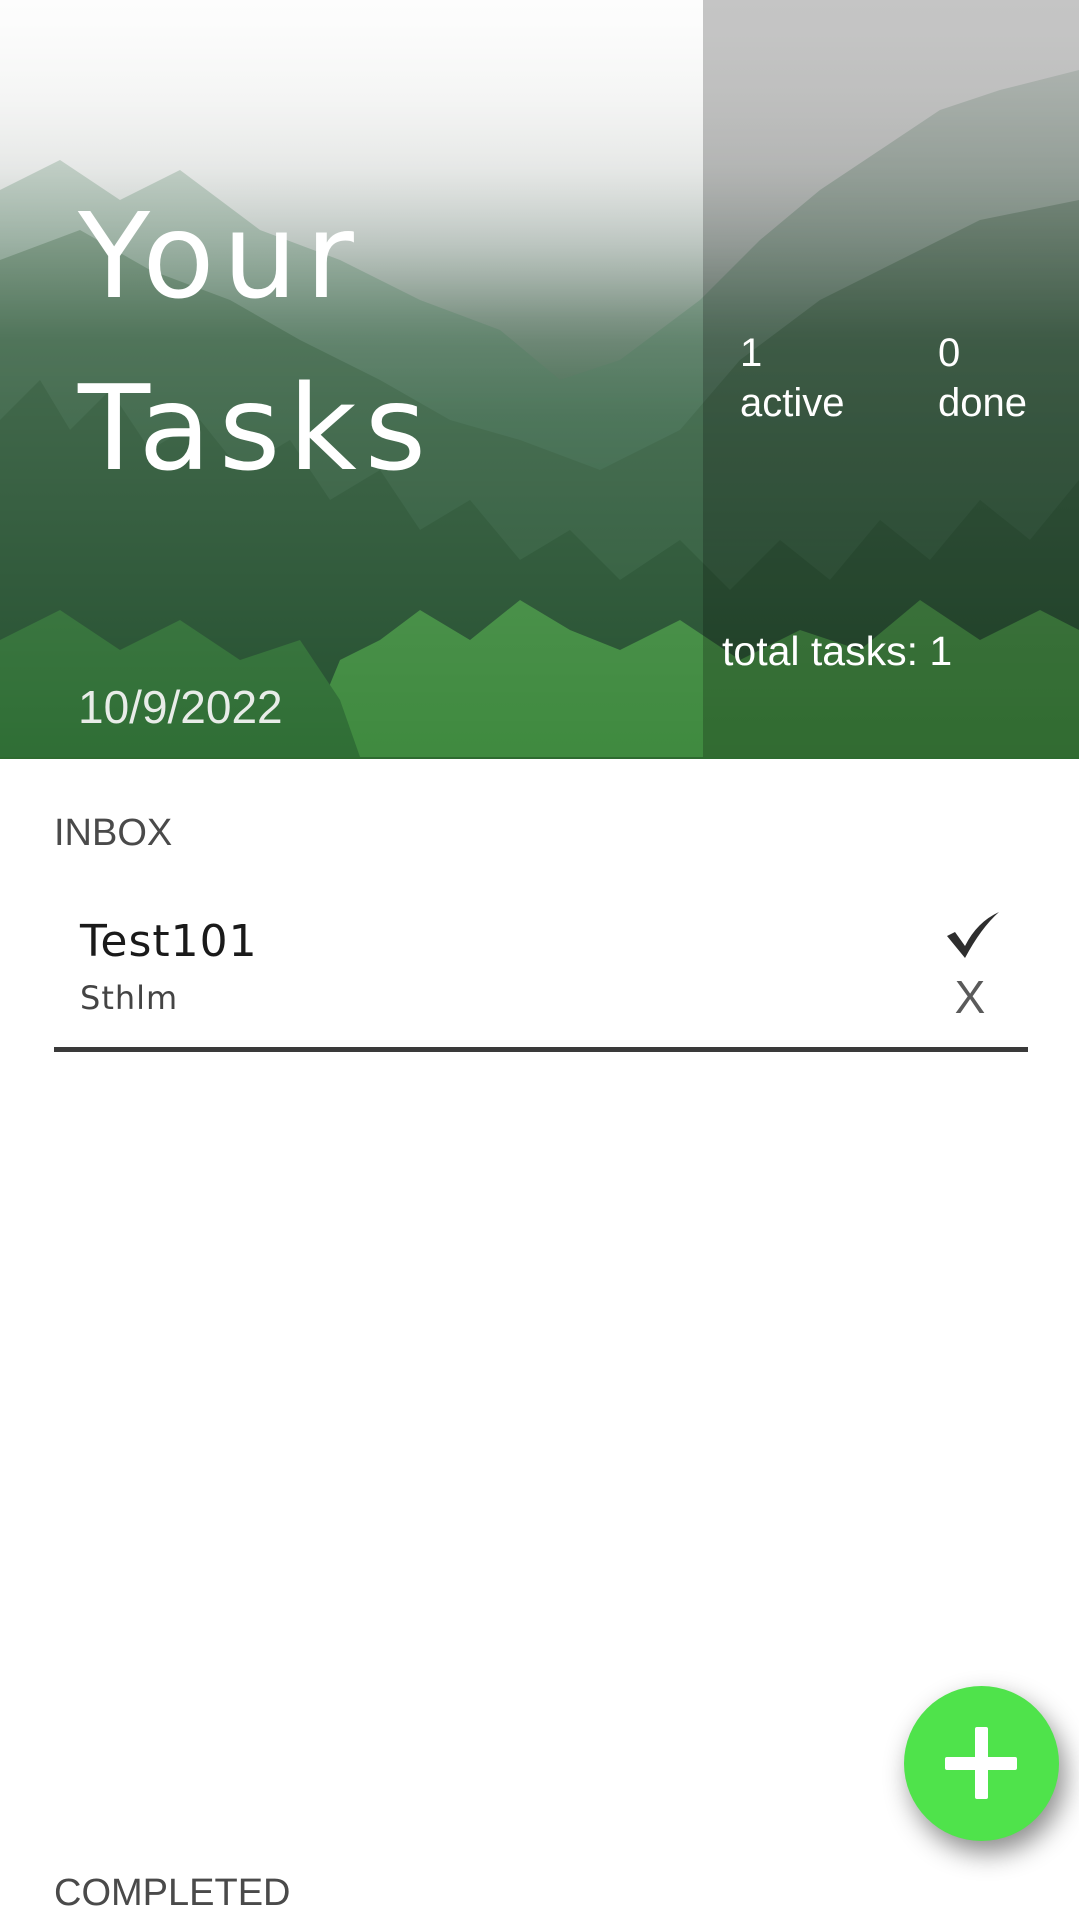 This screenshot has height=1916, width=1079. What do you see at coordinates (949, 353) in the screenshot?
I see `done-count: 0` at bounding box center [949, 353].